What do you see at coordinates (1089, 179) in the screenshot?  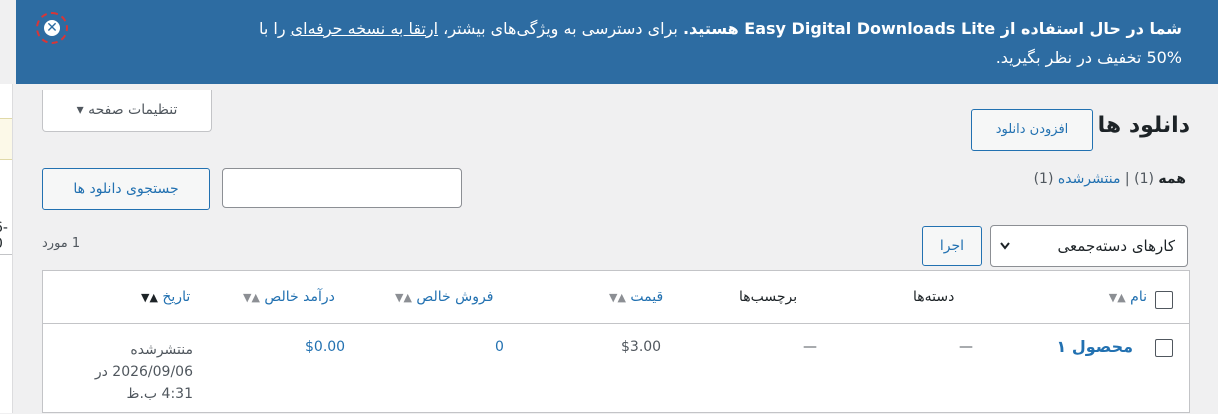 I see `filter-published-link: منتشرشده` at bounding box center [1089, 179].